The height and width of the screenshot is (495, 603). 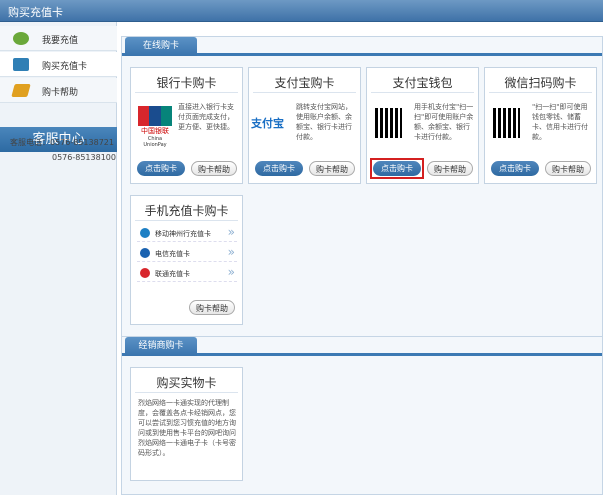 I want to click on card-title: 微信扫码购卡, so click(x=540, y=83).